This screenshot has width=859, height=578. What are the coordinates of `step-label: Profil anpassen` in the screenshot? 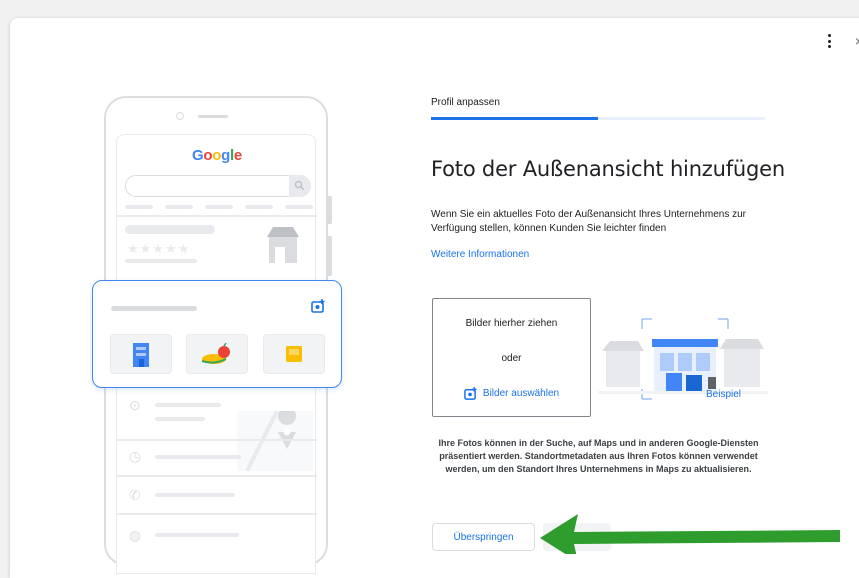 It's located at (465, 102).